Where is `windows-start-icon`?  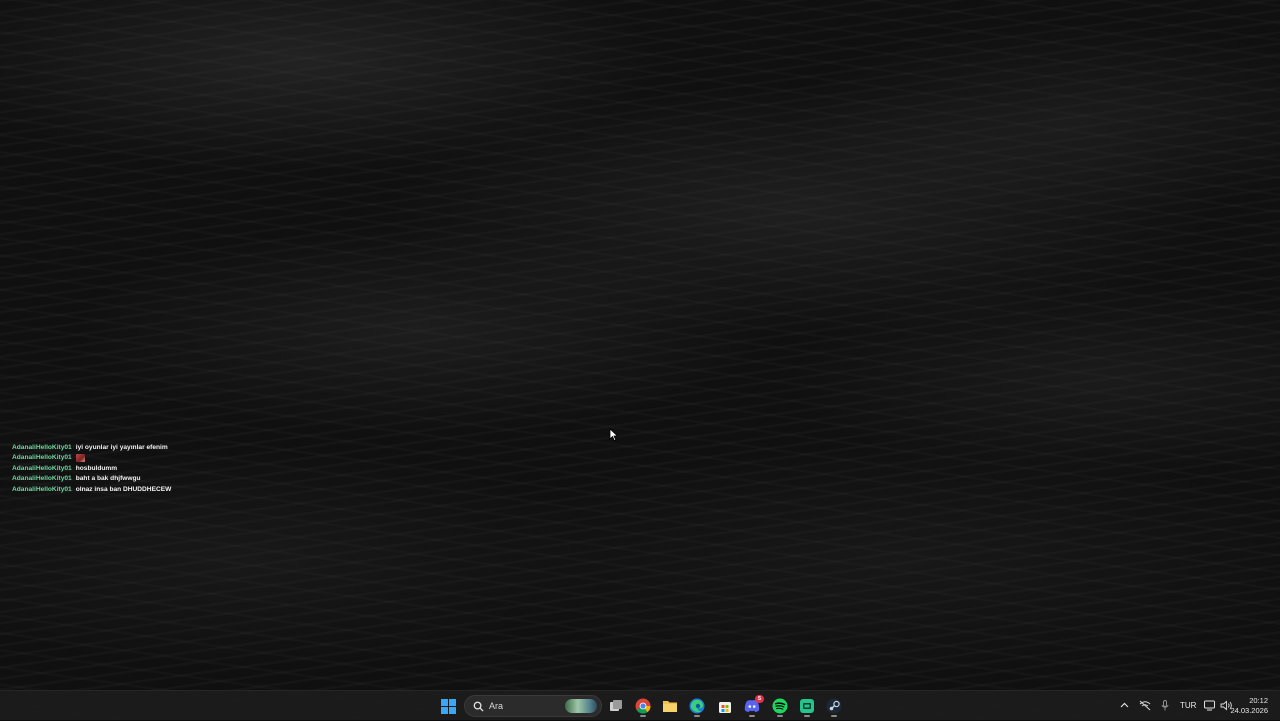
windows-start-icon is located at coordinates (448, 706).